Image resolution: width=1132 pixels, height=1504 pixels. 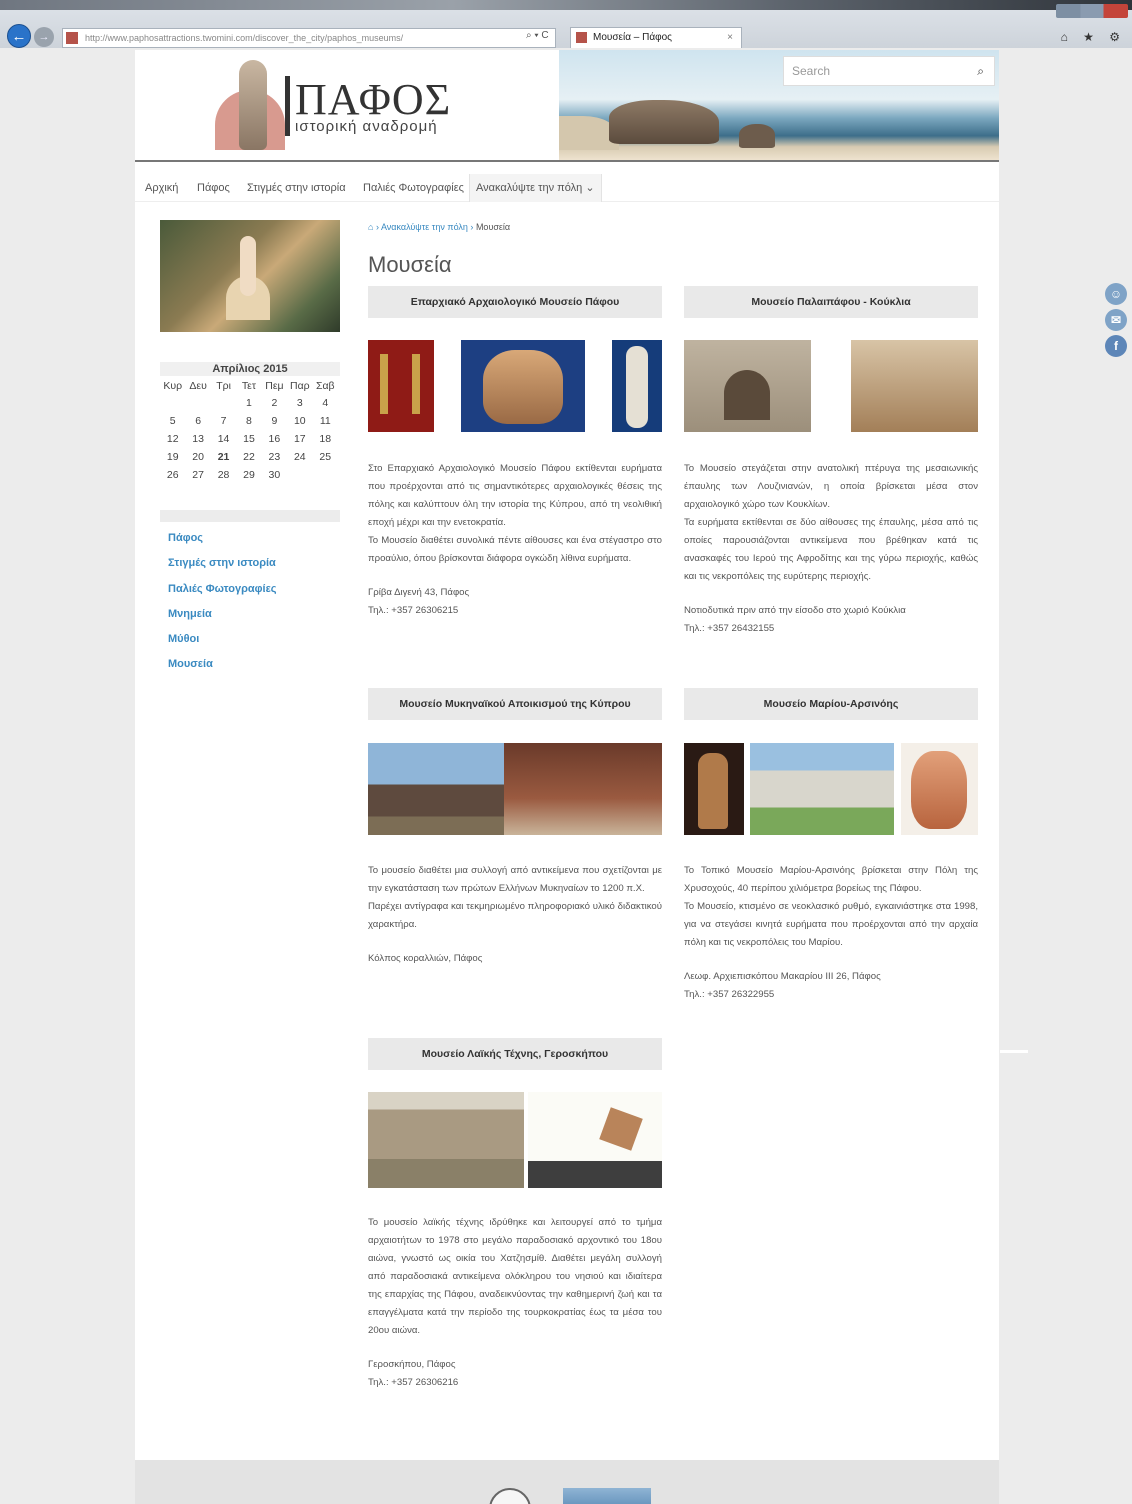 I want to click on search-icon: ⌕, so click(x=980, y=71).